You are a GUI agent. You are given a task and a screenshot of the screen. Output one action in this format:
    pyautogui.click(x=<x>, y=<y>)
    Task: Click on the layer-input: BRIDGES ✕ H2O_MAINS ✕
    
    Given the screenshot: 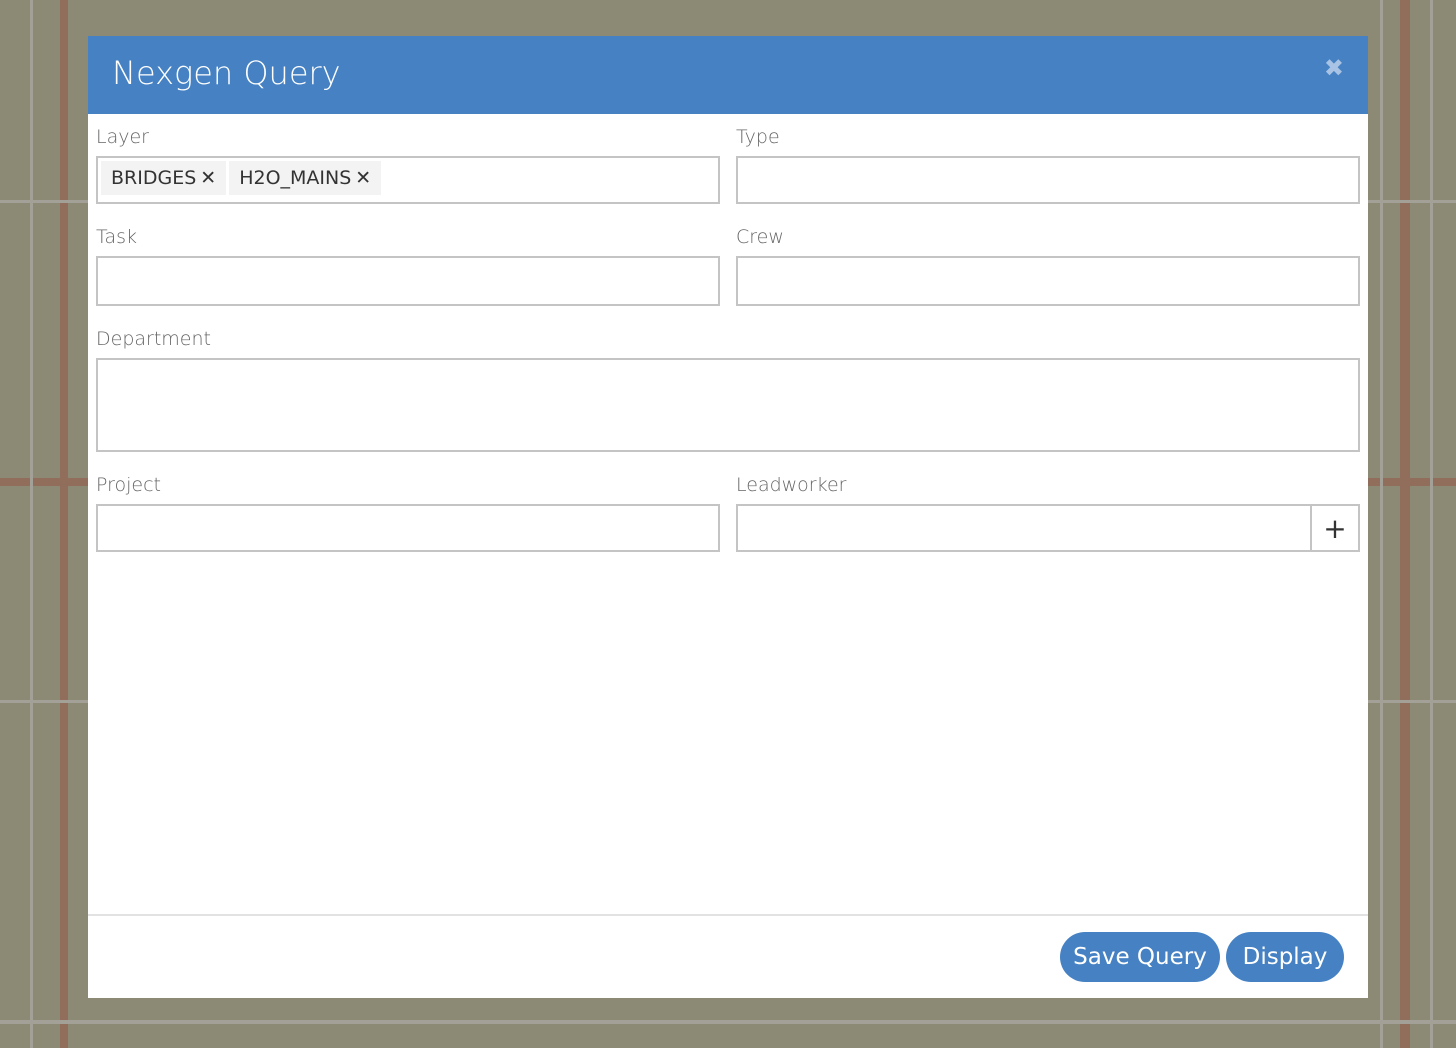 What is the action you would take?
    pyautogui.click(x=408, y=180)
    